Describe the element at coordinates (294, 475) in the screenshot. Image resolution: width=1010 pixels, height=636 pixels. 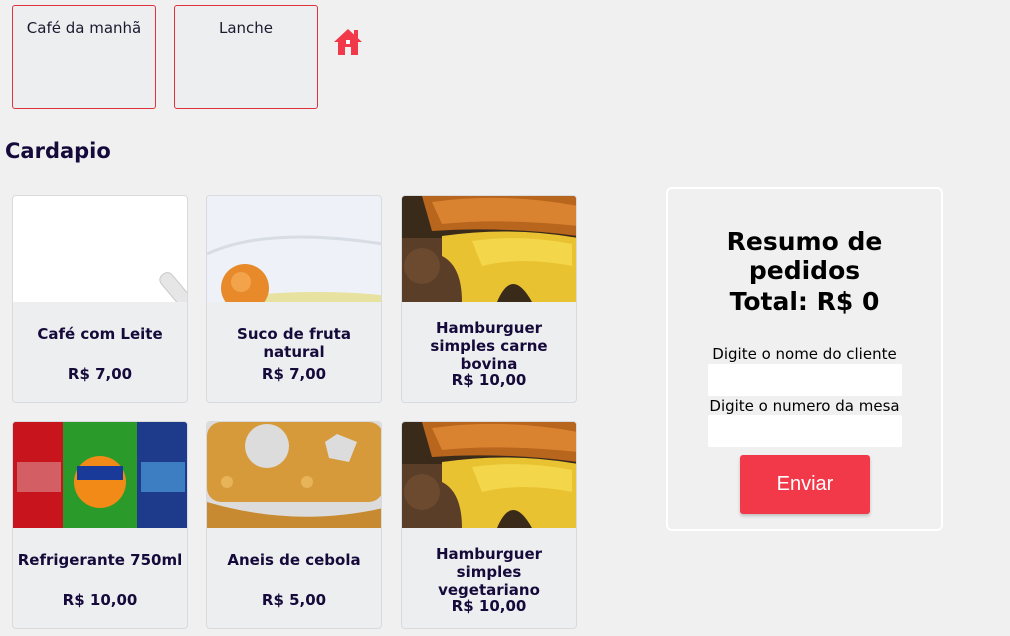
I see `onion-rings-image` at that location.